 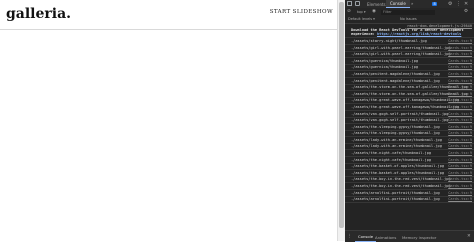 I want to click on filter-input, so click(x=408, y=12).